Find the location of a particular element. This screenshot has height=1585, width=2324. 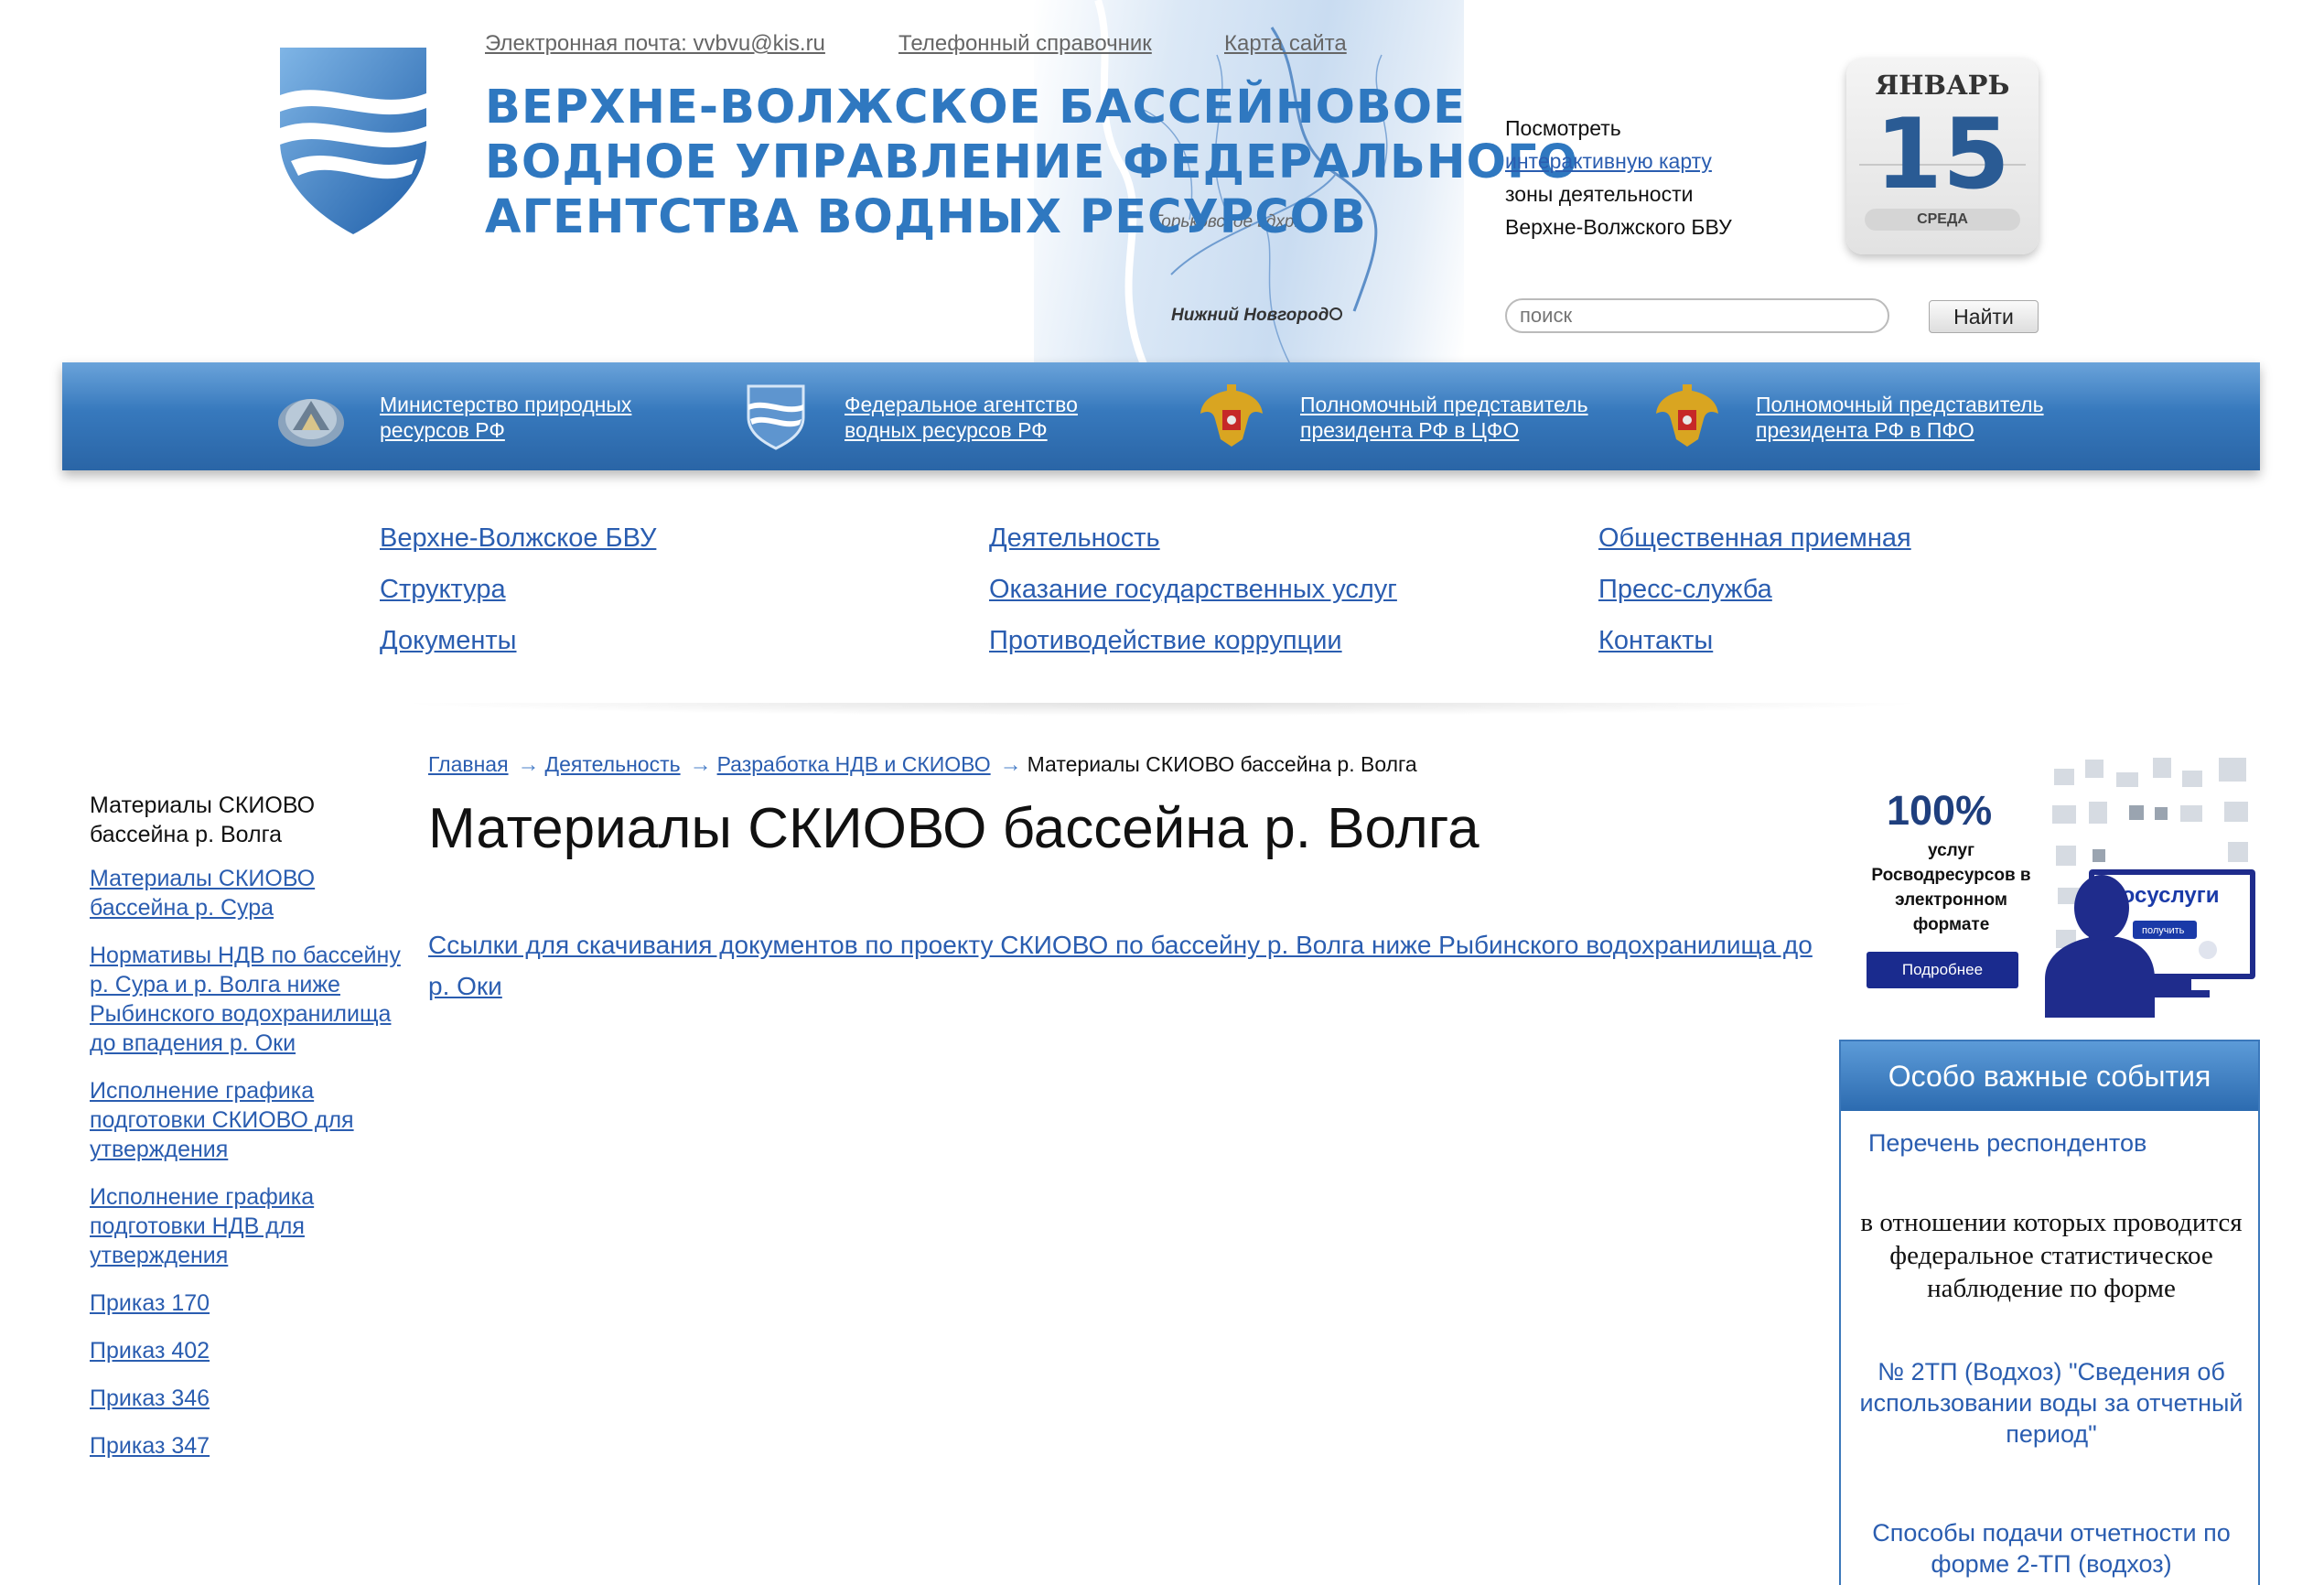

gosuslugi-more-button: Подробнее is located at coordinates (1942, 970).